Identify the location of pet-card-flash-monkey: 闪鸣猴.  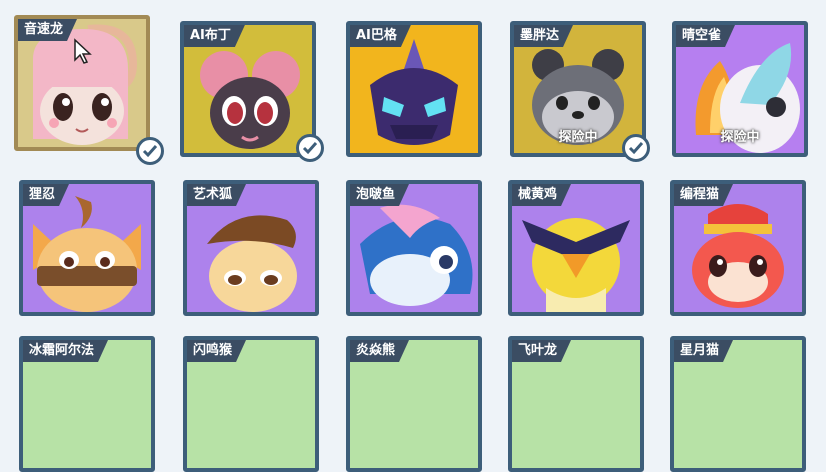
(251, 404).